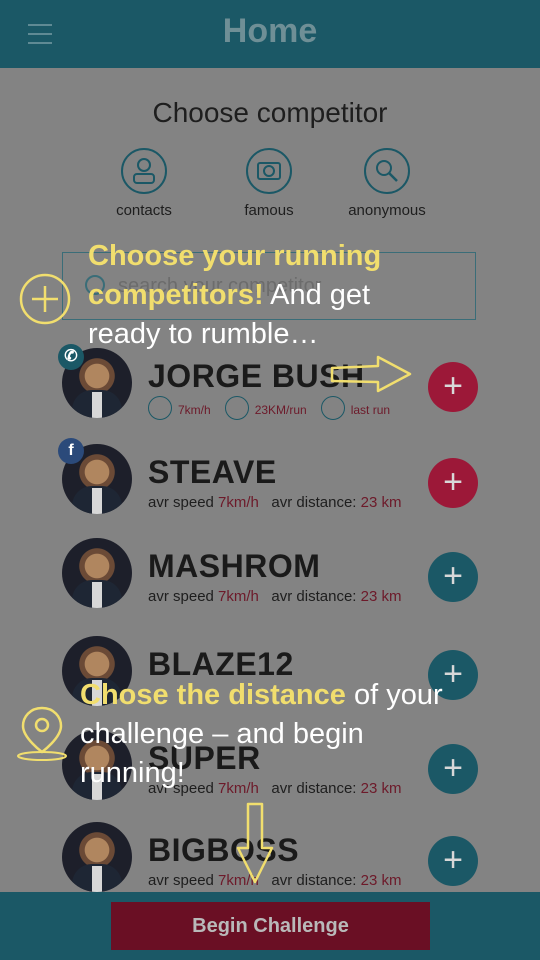  I want to click on competitor-name: STEAVE, so click(212, 472).